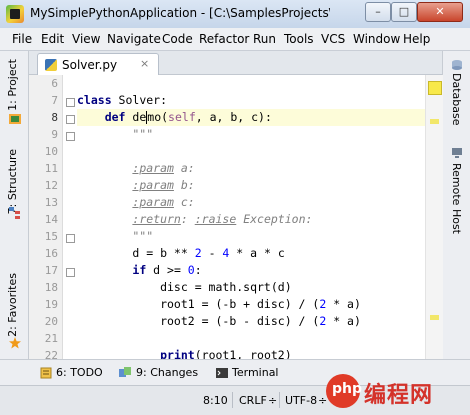 This screenshot has height=415, width=470. What do you see at coordinates (52, 39) in the screenshot?
I see `menu-edit: Edit` at bounding box center [52, 39].